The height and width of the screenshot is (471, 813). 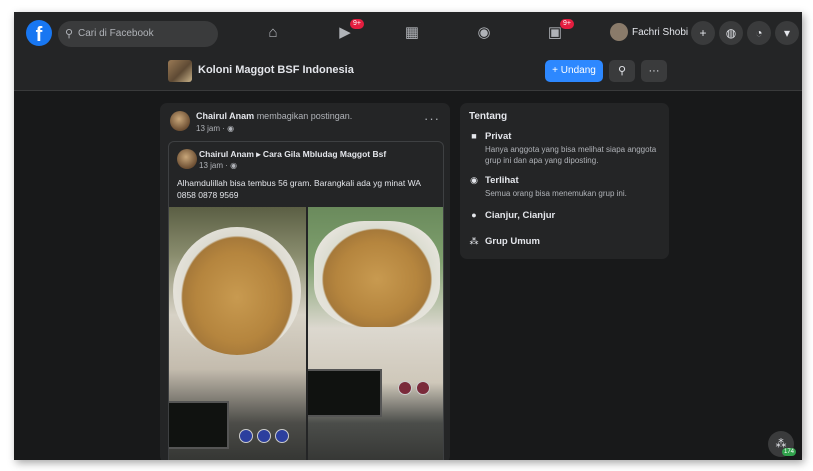 I want to click on watch-icon: ▶ 9+, so click(x=349, y=31).